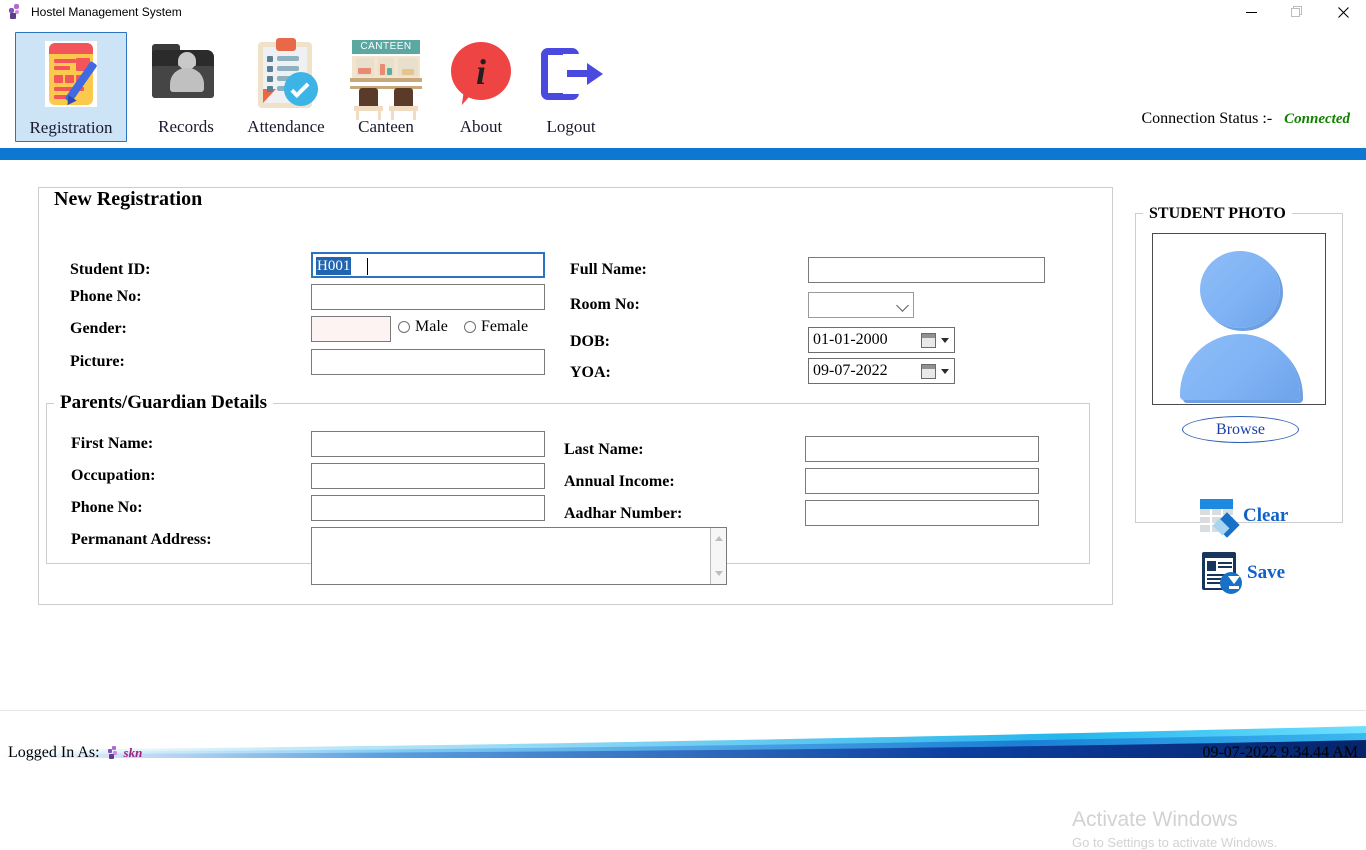  I want to click on label-gender: Gender:, so click(98, 328).